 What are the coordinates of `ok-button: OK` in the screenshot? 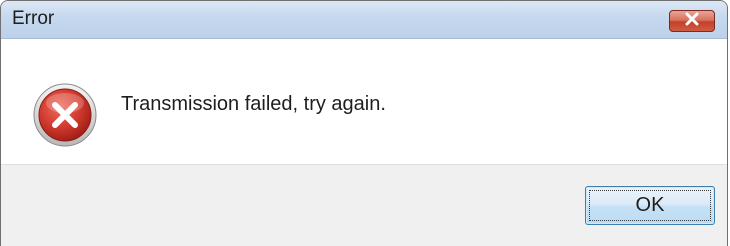 It's located at (650, 205).